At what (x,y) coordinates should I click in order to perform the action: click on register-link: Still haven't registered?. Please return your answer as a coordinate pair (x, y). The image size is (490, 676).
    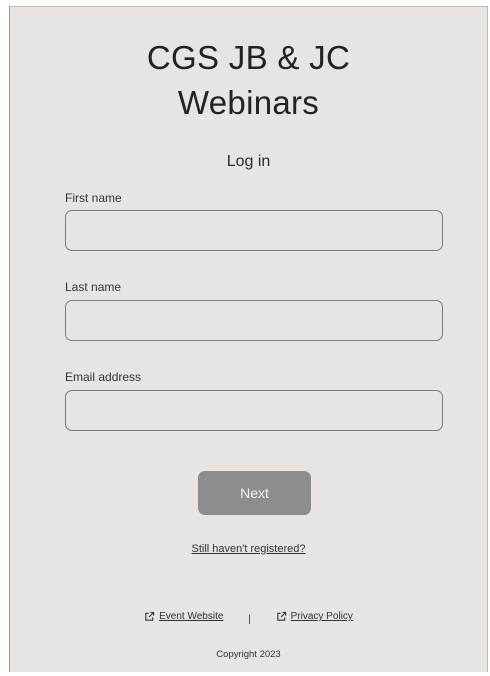
    Looking at the image, I should click on (248, 549).